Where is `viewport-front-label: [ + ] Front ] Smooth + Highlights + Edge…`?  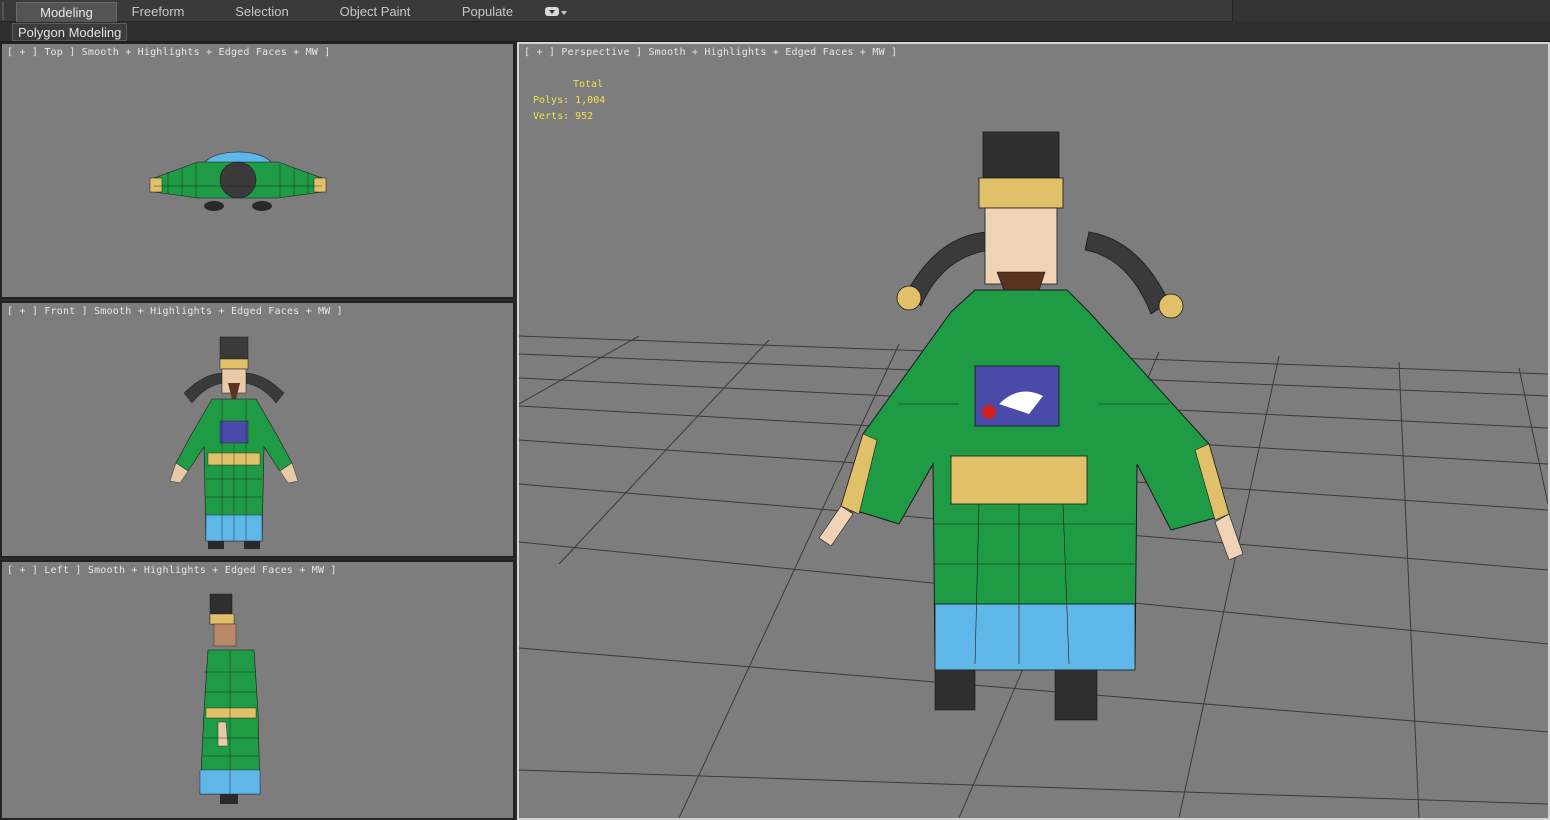 viewport-front-label: [ + ] Front ] Smooth + Highlights + Edge… is located at coordinates (175, 311).